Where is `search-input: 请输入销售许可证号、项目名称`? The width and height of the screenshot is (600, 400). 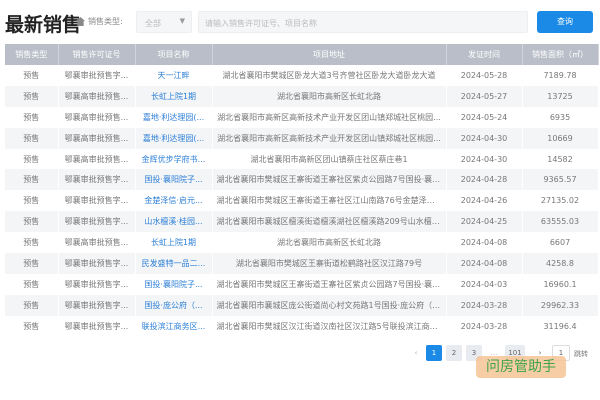
search-input: 请输入销售许可证号、项目名称 is located at coordinates (363, 22).